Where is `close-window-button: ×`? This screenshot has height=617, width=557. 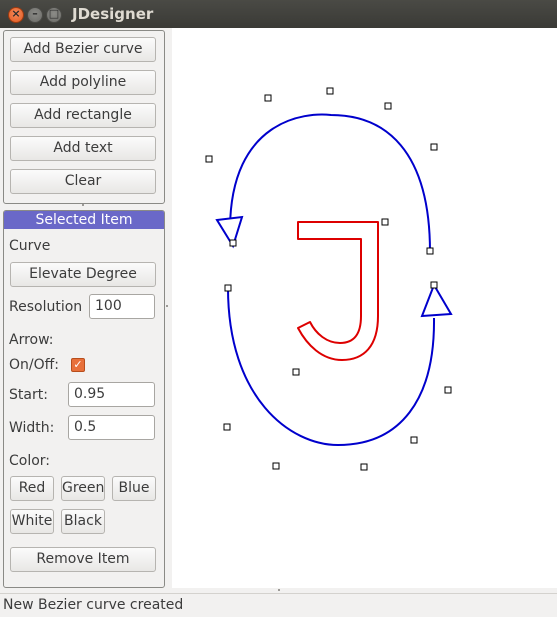
close-window-button: × is located at coordinates (16, 15).